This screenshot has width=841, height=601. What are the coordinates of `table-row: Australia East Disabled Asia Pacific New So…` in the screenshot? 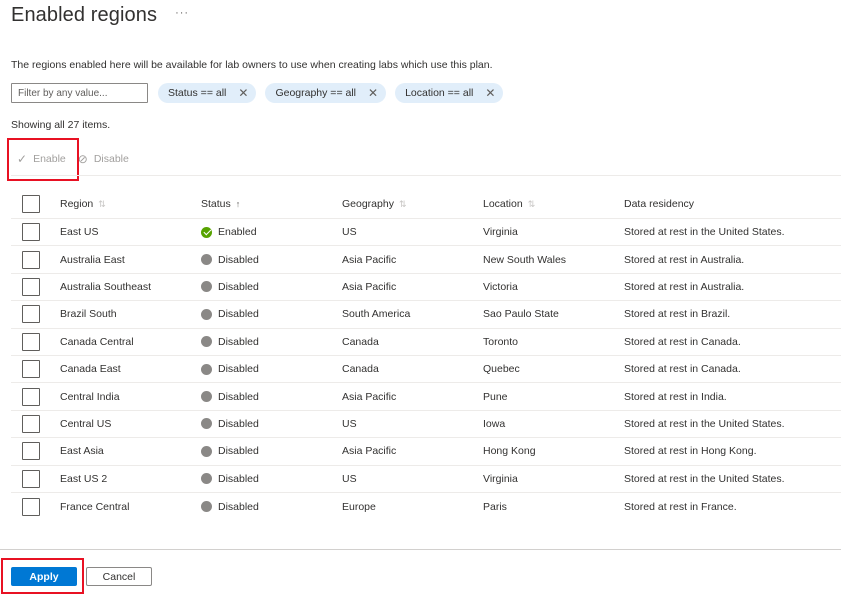 It's located at (426, 260).